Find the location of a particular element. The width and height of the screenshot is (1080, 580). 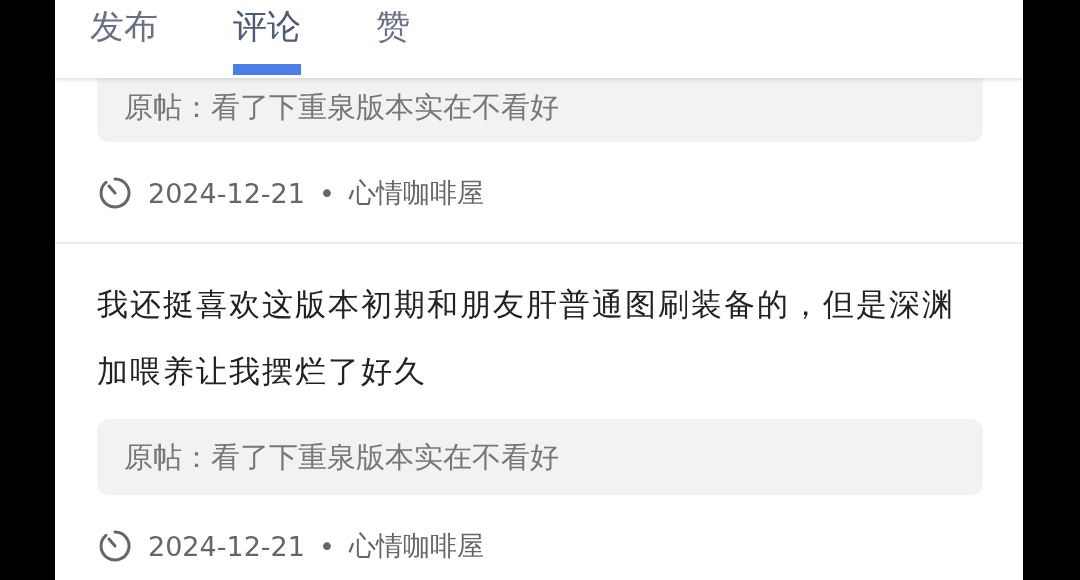

tab: 赞 is located at coordinates (393, 39).